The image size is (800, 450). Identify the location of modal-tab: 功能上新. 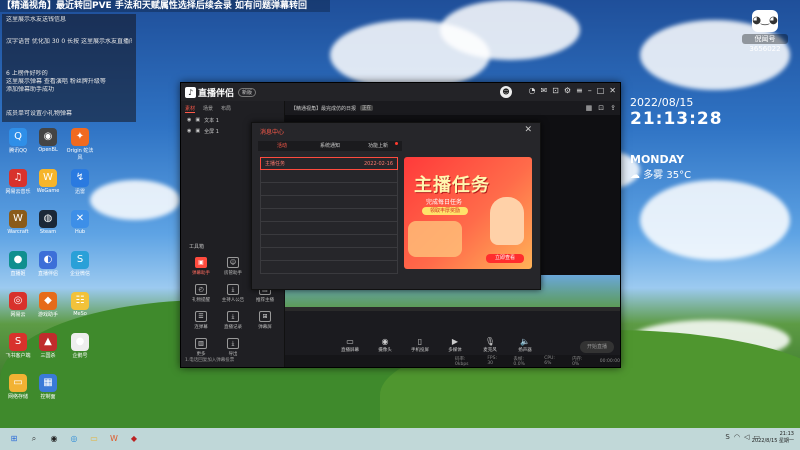
(378, 146).